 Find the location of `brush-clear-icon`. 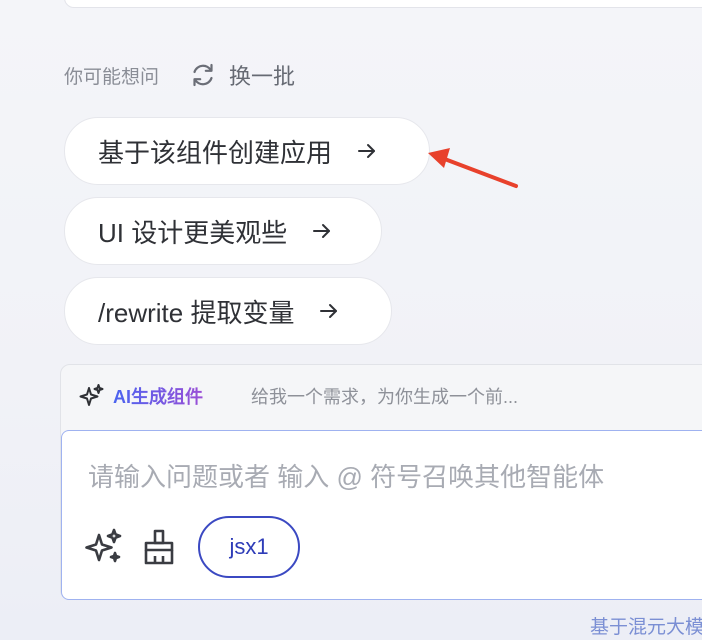

brush-clear-icon is located at coordinates (159, 547).